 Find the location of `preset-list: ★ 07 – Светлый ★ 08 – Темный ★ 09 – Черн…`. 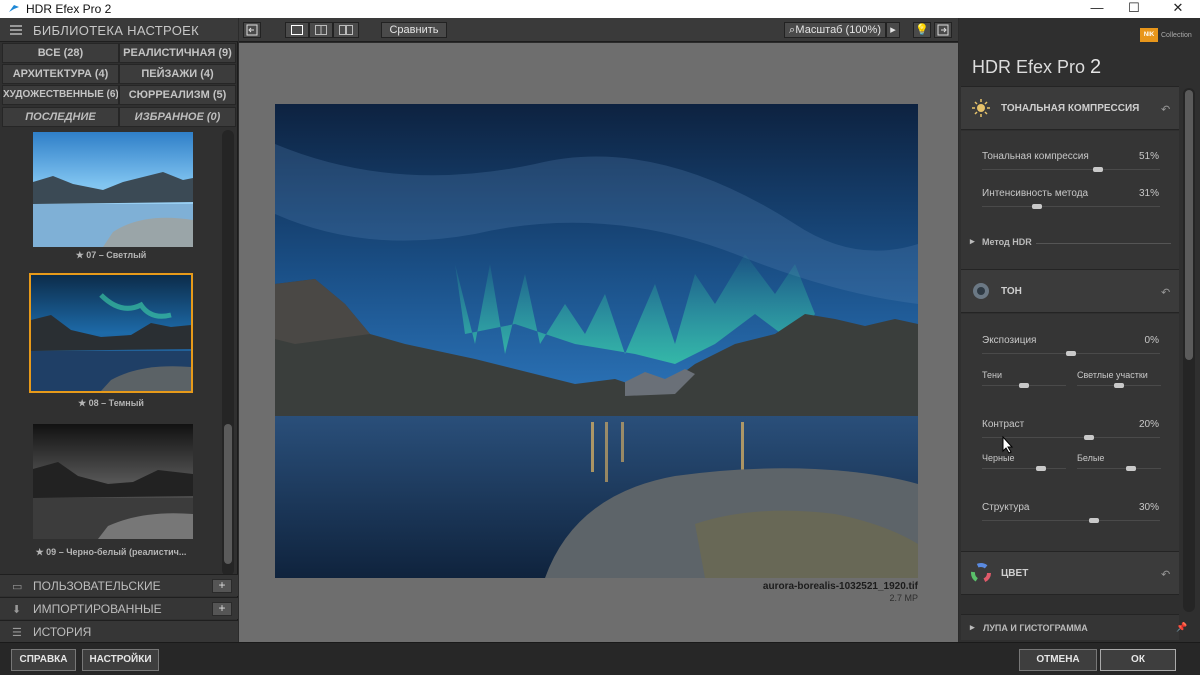

preset-list: ★ 07 – Светлый ★ 08 – Темный ★ 09 – Черн… is located at coordinates (119, 352).